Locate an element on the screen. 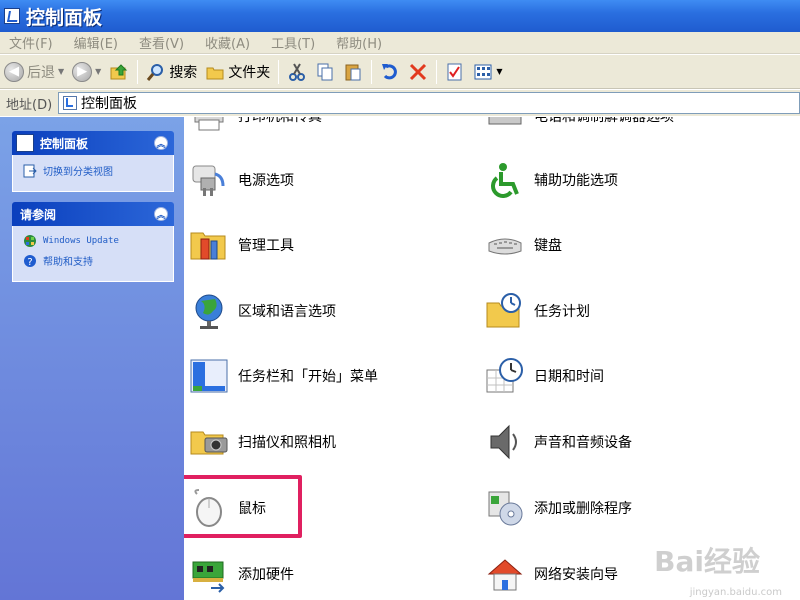  globe-icon is located at coordinates (209, 311).